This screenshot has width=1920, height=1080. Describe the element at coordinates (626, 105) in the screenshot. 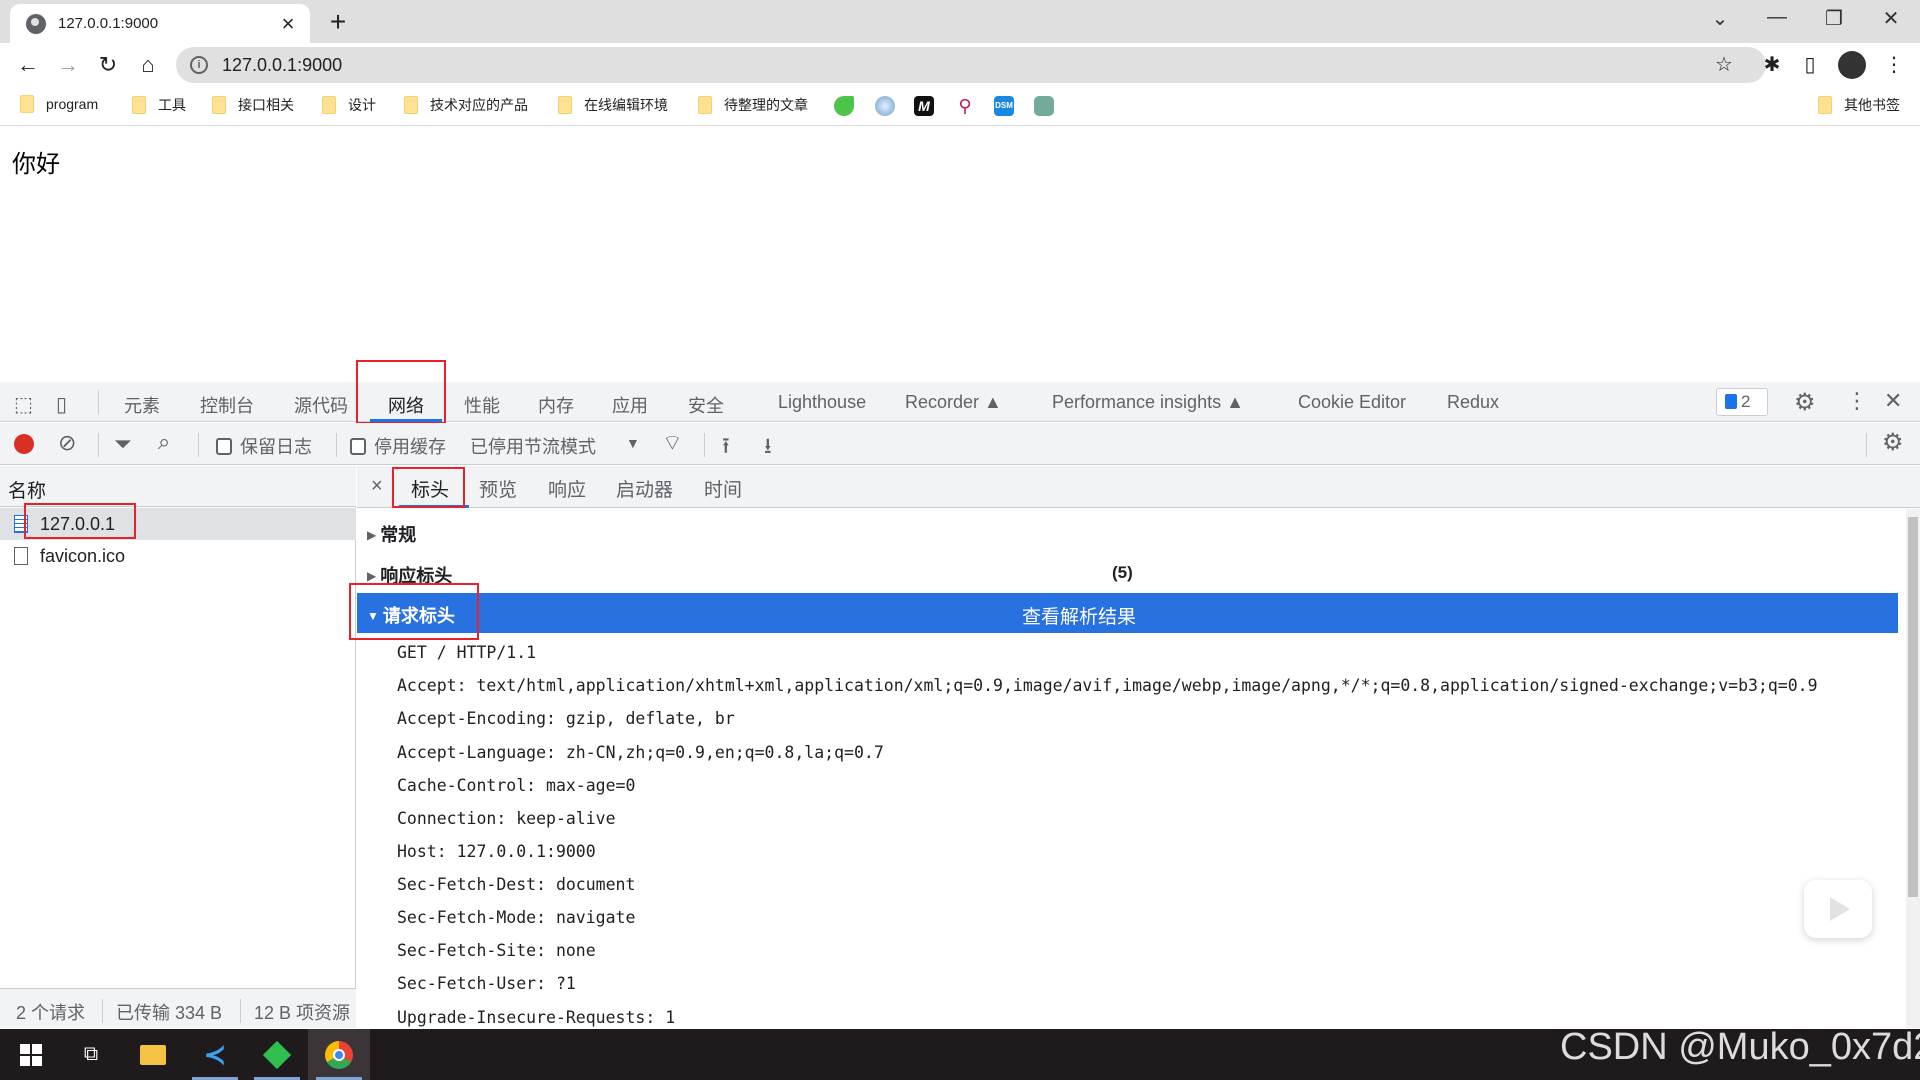

I see `bookmark-label: 在线编辑环境` at that location.